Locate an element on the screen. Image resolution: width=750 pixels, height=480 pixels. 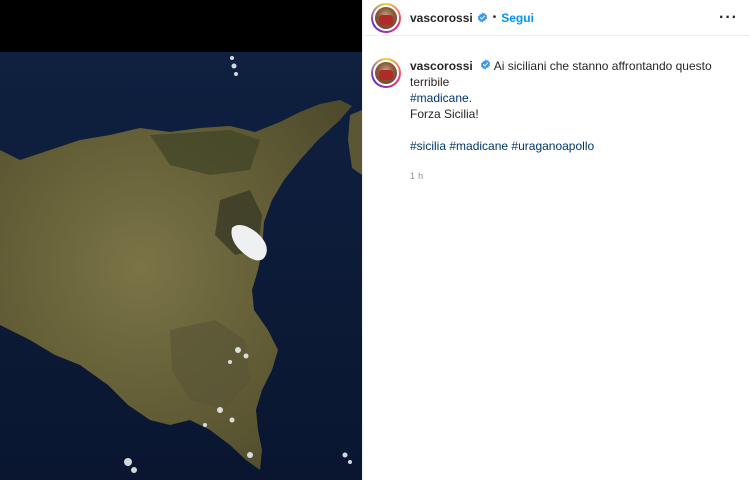
follow-button: Segui is located at coordinates (517, 18).